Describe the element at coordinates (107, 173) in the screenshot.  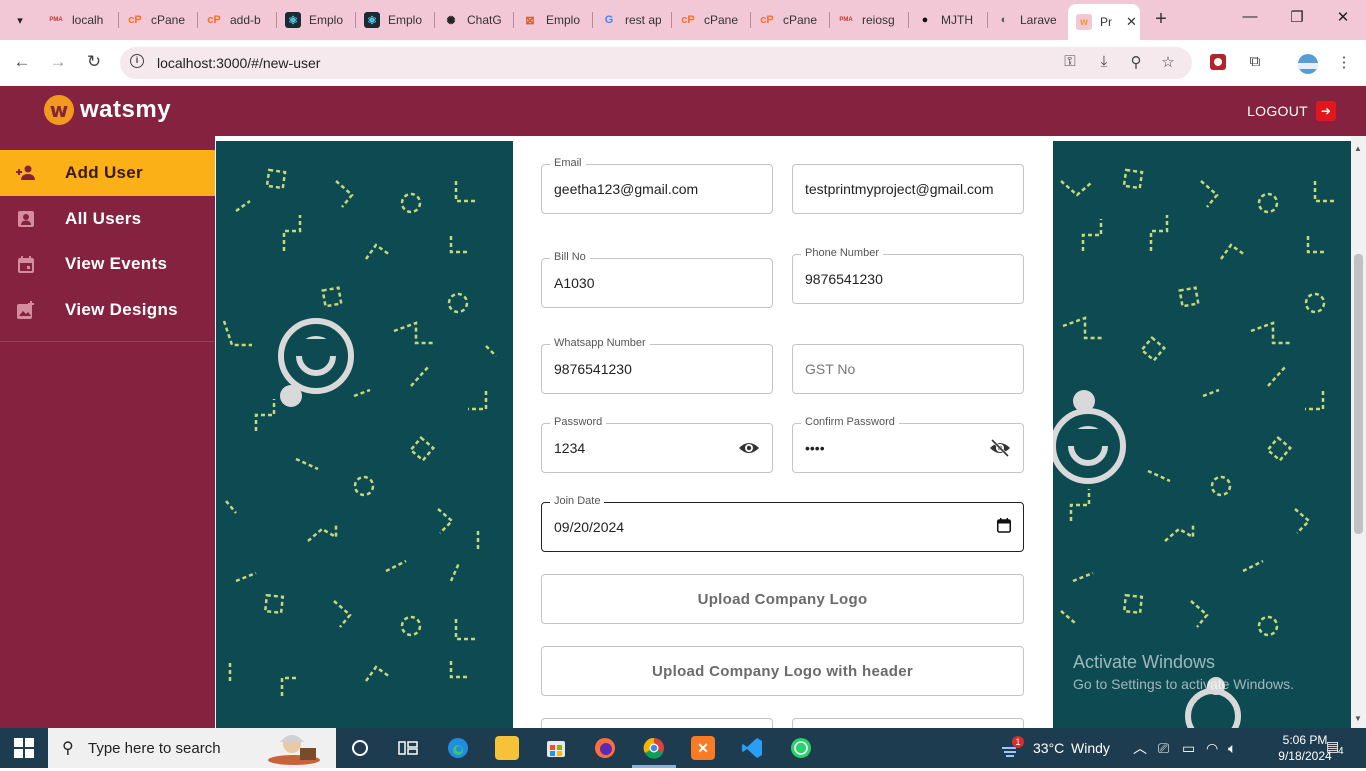
I see `sidebar-item-add-user: Add User` at that location.